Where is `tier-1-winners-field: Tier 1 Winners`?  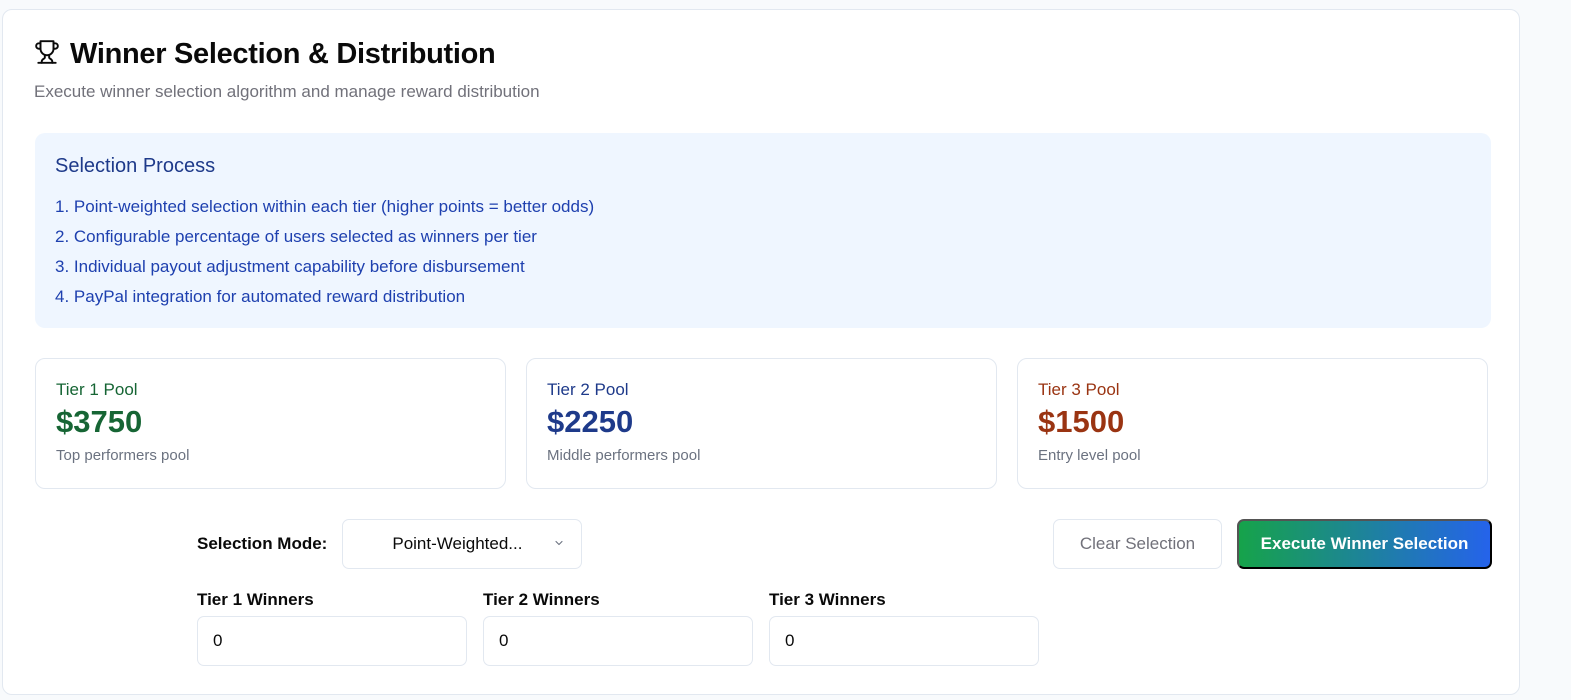 tier-1-winners-field: Tier 1 Winners is located at coordinates (332, 628).